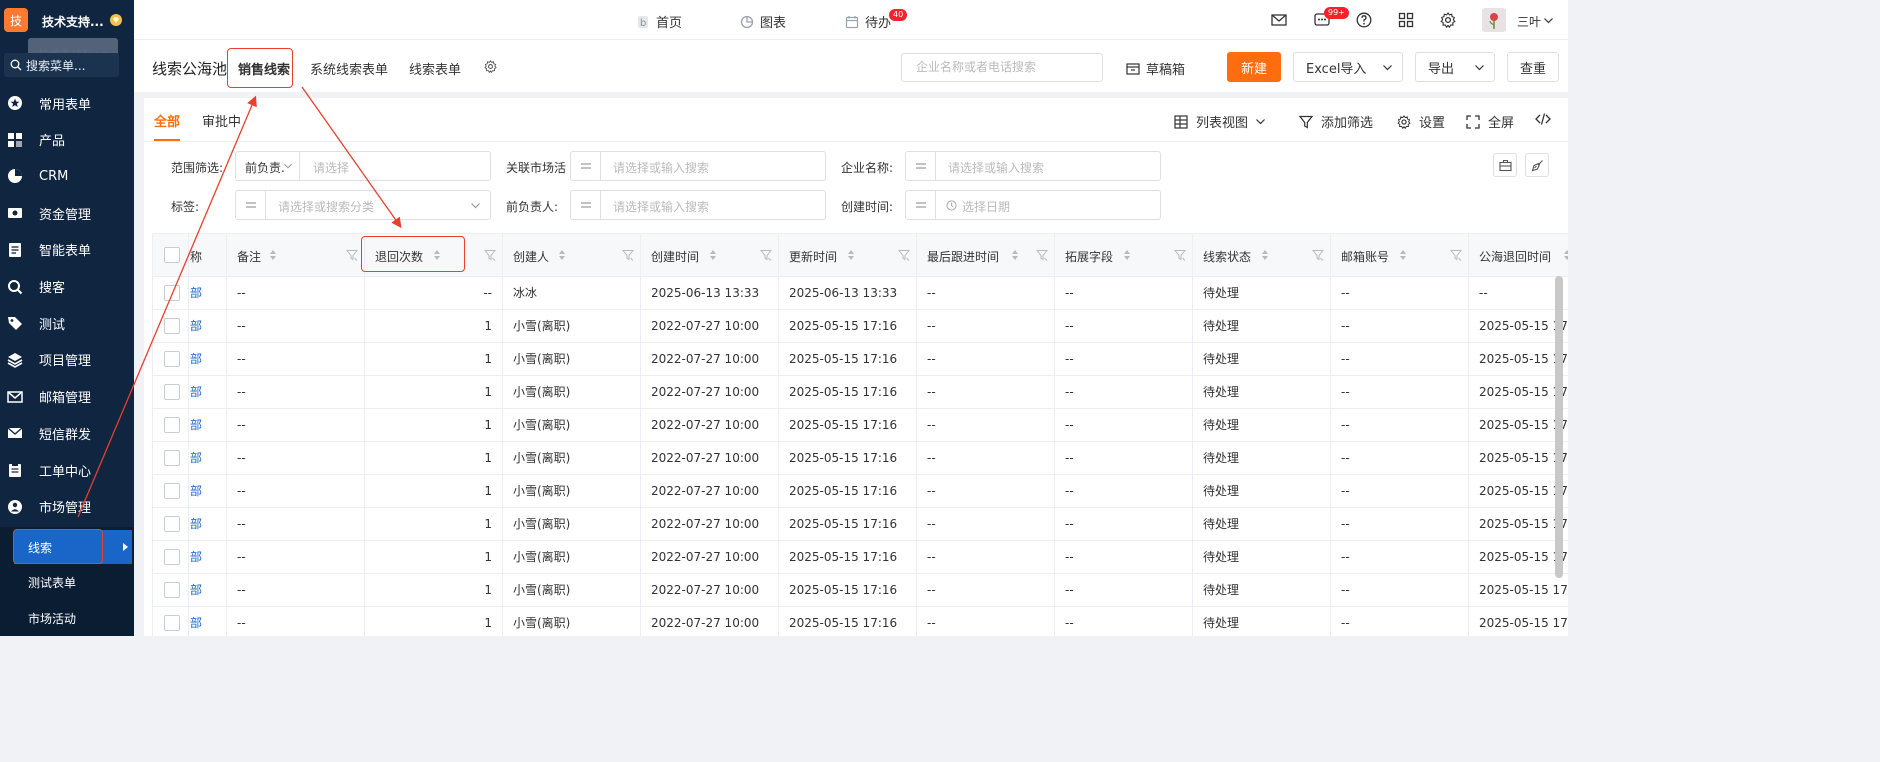  Describe the element at coordinates (67, 213) in the screenshot. I see `sidebar-item-3: 资金管理` at that location.